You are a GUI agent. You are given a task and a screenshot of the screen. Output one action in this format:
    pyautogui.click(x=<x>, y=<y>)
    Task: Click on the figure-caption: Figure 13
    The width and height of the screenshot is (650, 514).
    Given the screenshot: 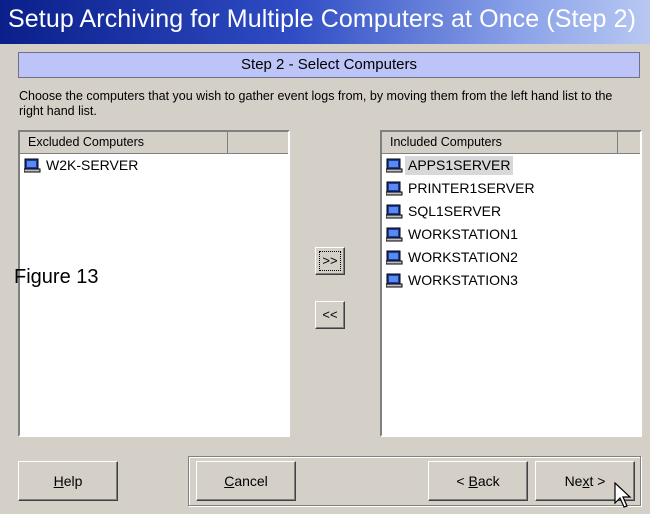 What is the action you would take?
    pyautogui.click(x=56, y=277)
    